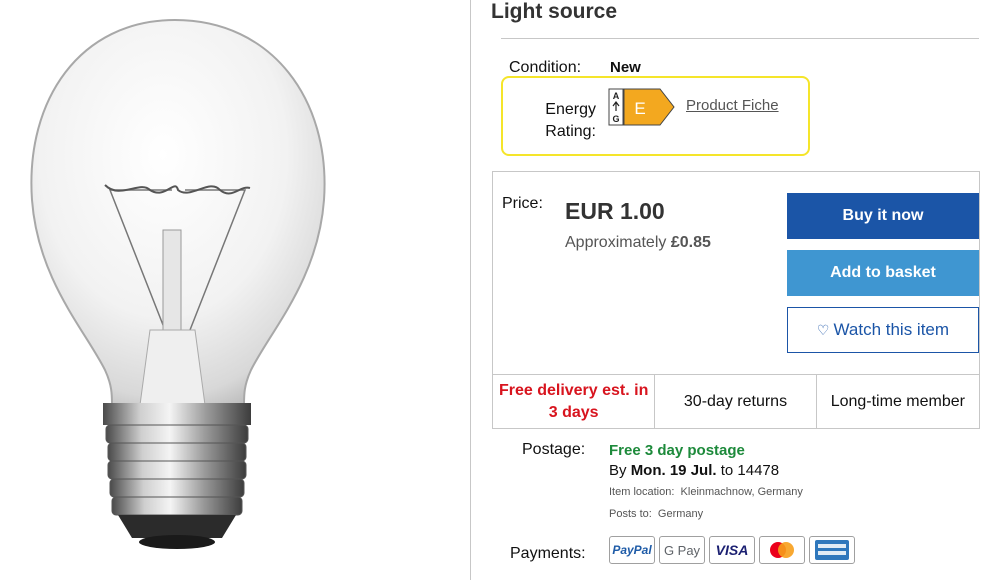  I want to click on free-delivery-badge: Free delivery est. in 3 days, so click(574, 401).